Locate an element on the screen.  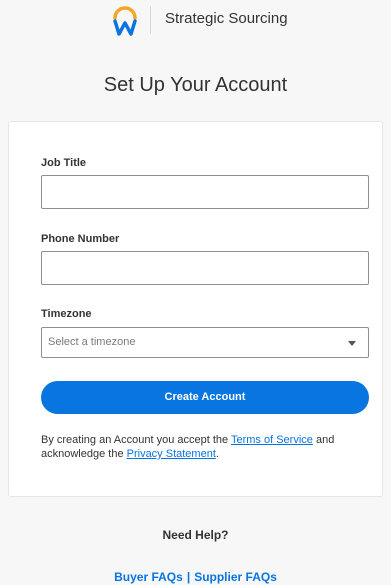
header: Strategic Sourcing is located at coordinates (195, 21).